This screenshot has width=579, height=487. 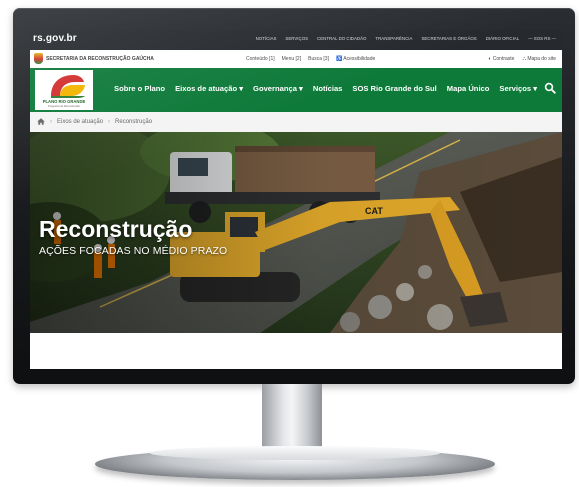 What do you see at coordinates (100, 59) in the screenshot?
I see `secretariat-name: SECRETARIA DA RECONSTRUÇÃO GAÚCHA` at bounding box center [100, 59].